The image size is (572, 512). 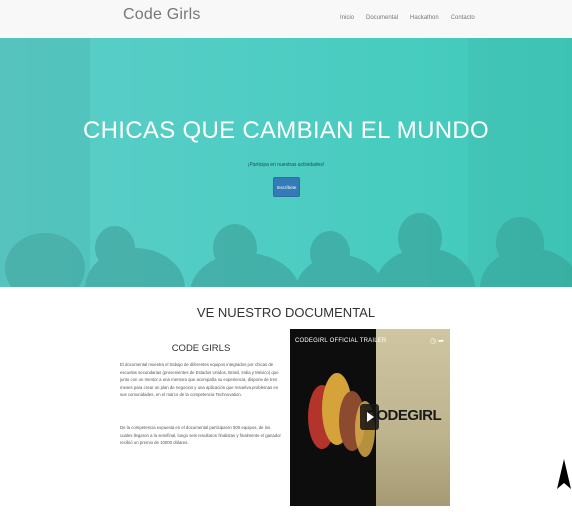 I want to click on nav-link-inicio: Inicio, so click(x=347, y=18).